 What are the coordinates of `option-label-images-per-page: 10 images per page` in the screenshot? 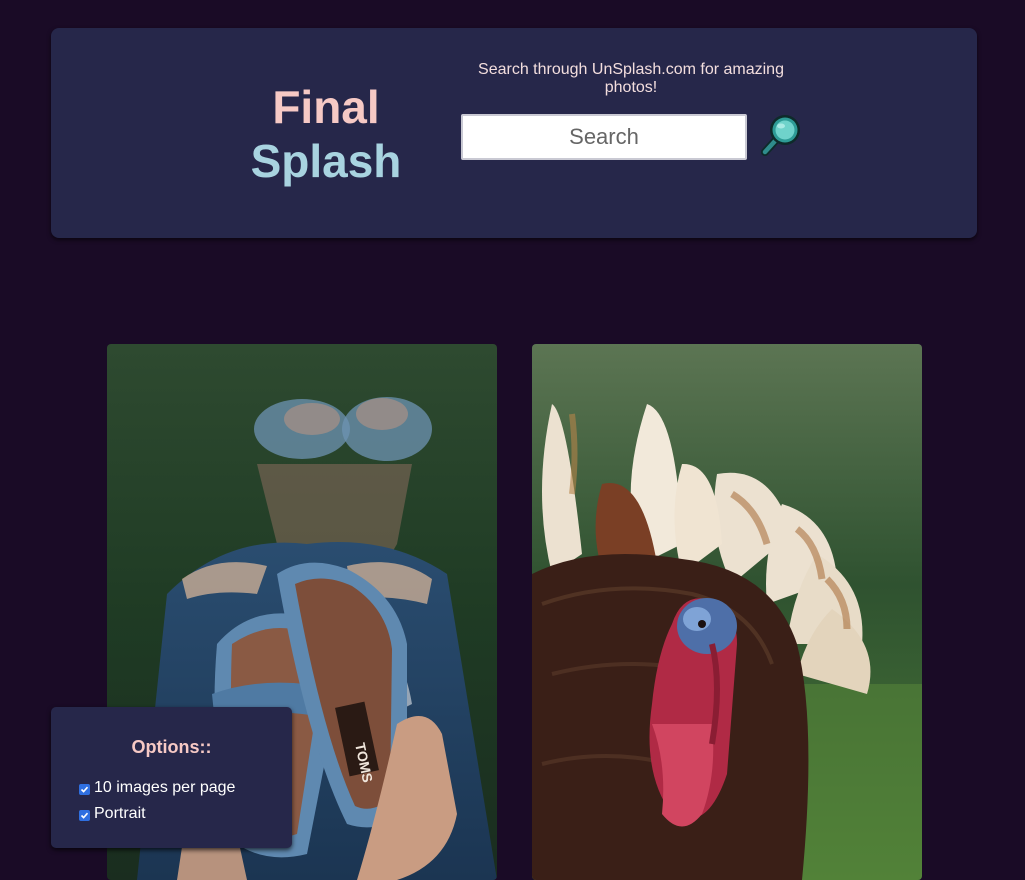 It's located at (165, 787).